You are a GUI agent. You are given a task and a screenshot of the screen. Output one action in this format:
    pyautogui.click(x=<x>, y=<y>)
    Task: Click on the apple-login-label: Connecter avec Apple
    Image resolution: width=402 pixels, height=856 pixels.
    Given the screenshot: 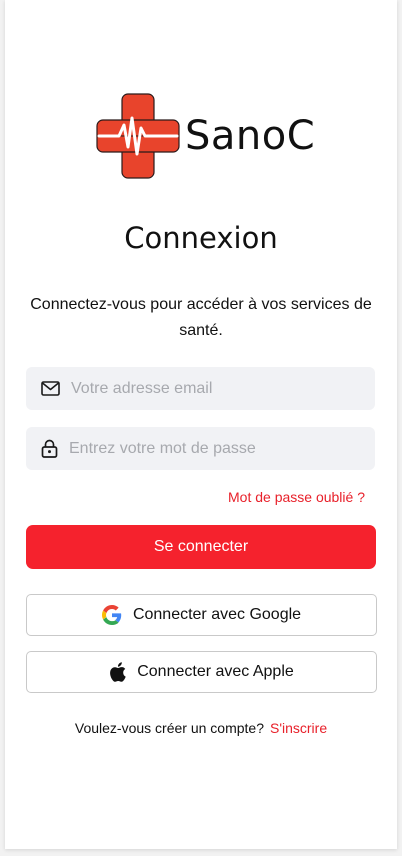 What is the action you would take?
    pyautogui.click(x=215, y=671)
    